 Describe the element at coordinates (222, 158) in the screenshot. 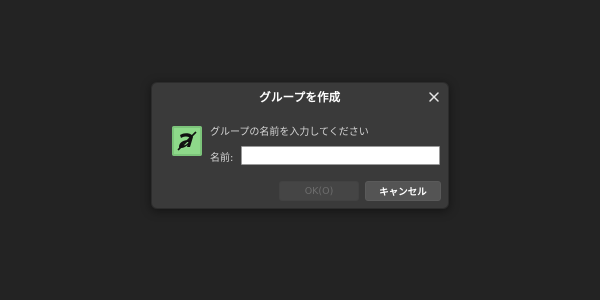

I see `name-field-label: 名前:` at that location.